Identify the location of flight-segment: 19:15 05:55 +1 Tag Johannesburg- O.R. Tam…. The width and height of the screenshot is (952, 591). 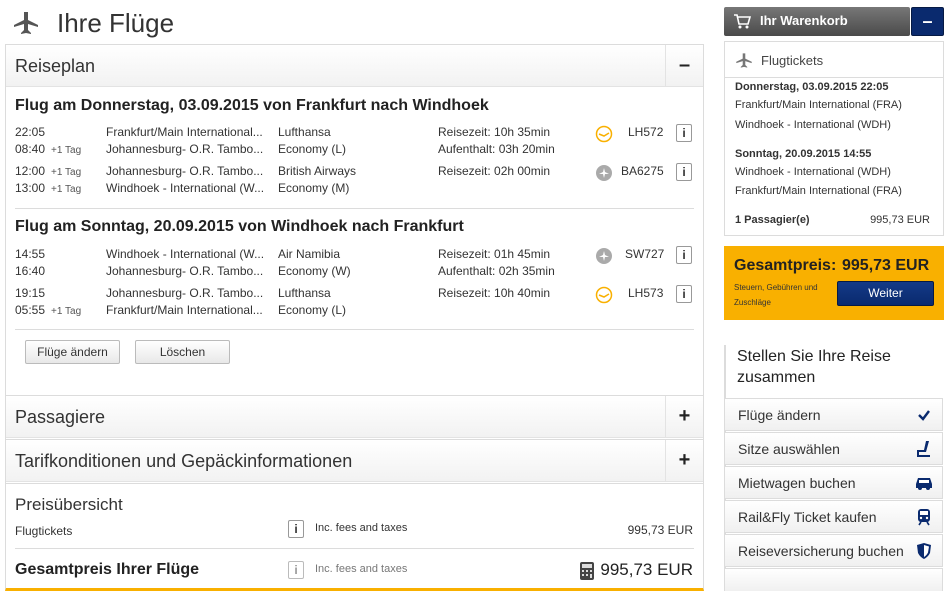
(357, 304).